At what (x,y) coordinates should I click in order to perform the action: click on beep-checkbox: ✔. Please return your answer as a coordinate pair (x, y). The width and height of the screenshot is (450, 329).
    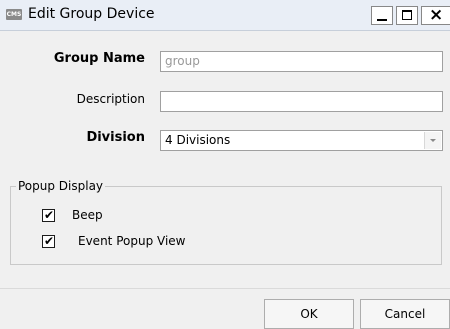
    Looking at the image, I should click on (48, 215).